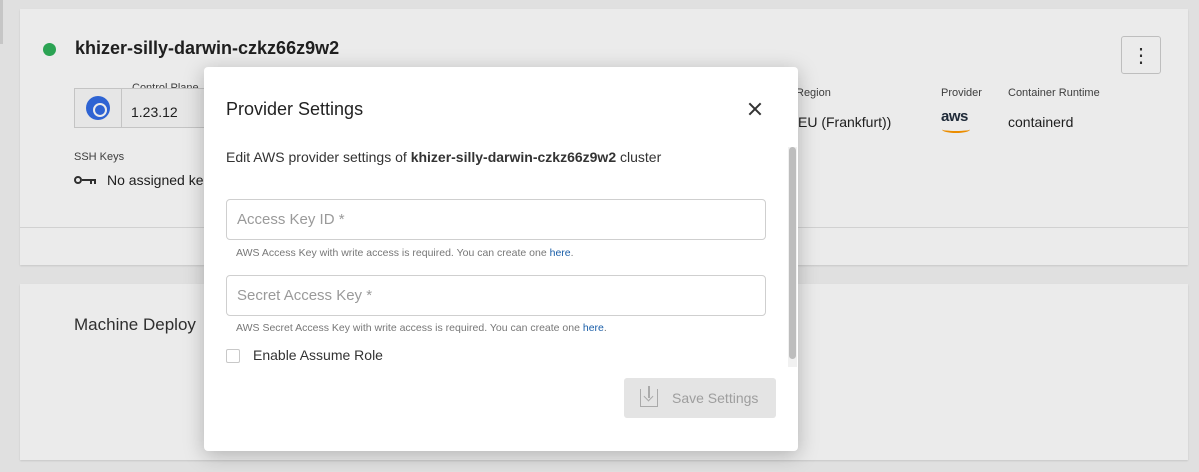 This screenshot has height=472, width=1199. What do you see at coordinates (295, 109) in the screenshot?
I see `dialog-title: Provider Settings` at bounding box center [295, 109].